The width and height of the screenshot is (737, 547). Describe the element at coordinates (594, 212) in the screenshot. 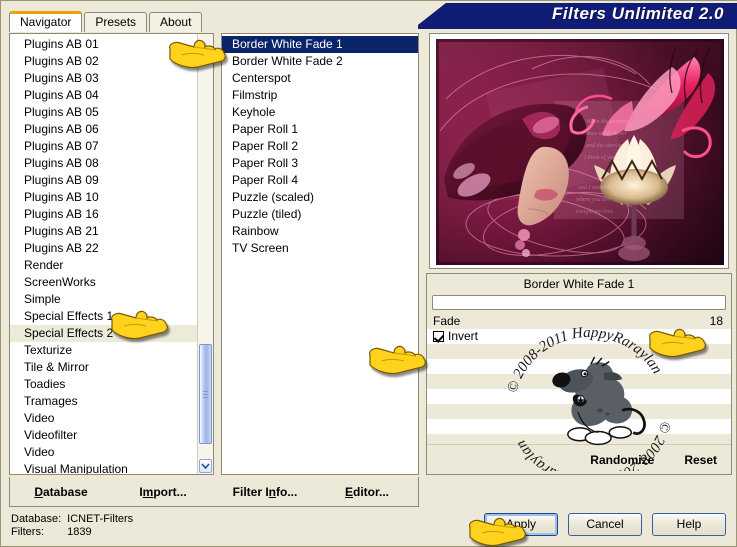

I see `svg-text: tonight my love` at that location.